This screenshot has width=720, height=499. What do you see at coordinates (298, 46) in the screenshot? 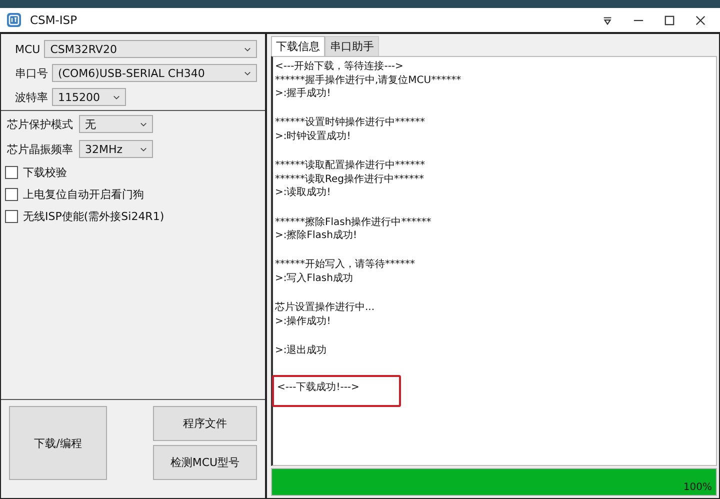
I see `tab: 下载信息` at bounding box center [298, 46].